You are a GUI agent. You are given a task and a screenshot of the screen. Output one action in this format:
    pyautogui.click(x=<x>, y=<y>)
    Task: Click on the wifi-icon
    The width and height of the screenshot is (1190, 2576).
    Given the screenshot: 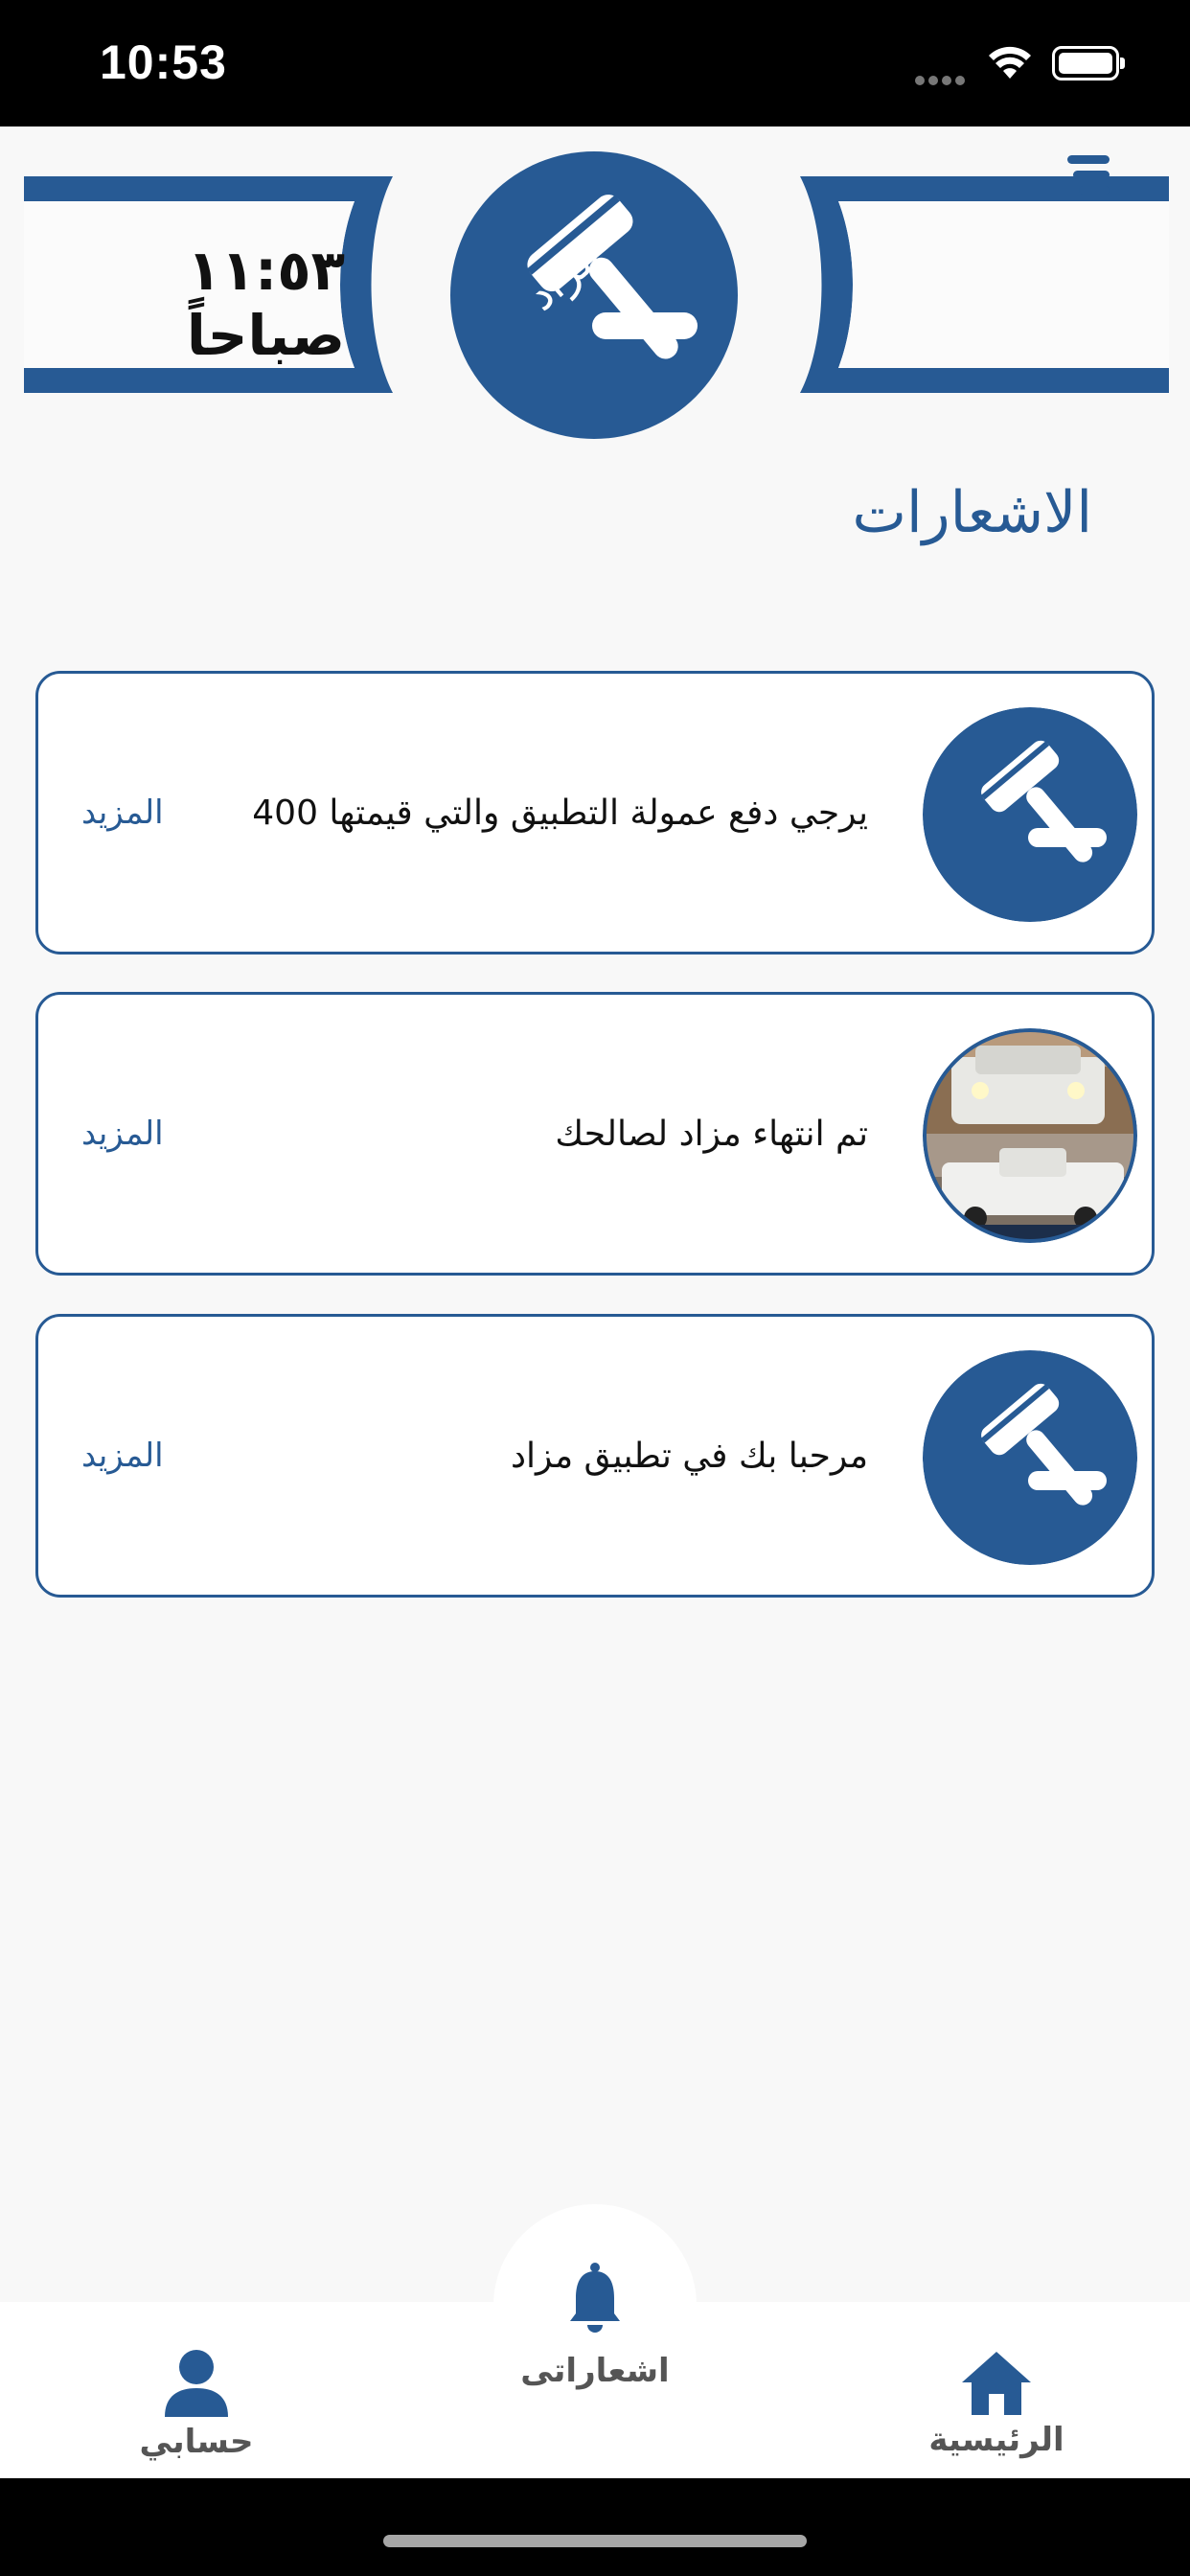 What is the action you would take?
    pyautogui.click(x=1010, y=63)
    